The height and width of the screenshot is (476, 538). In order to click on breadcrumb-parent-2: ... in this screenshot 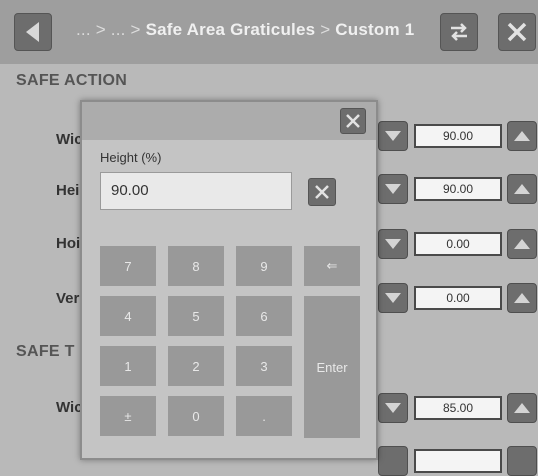, I will do `click(118, 29)`.